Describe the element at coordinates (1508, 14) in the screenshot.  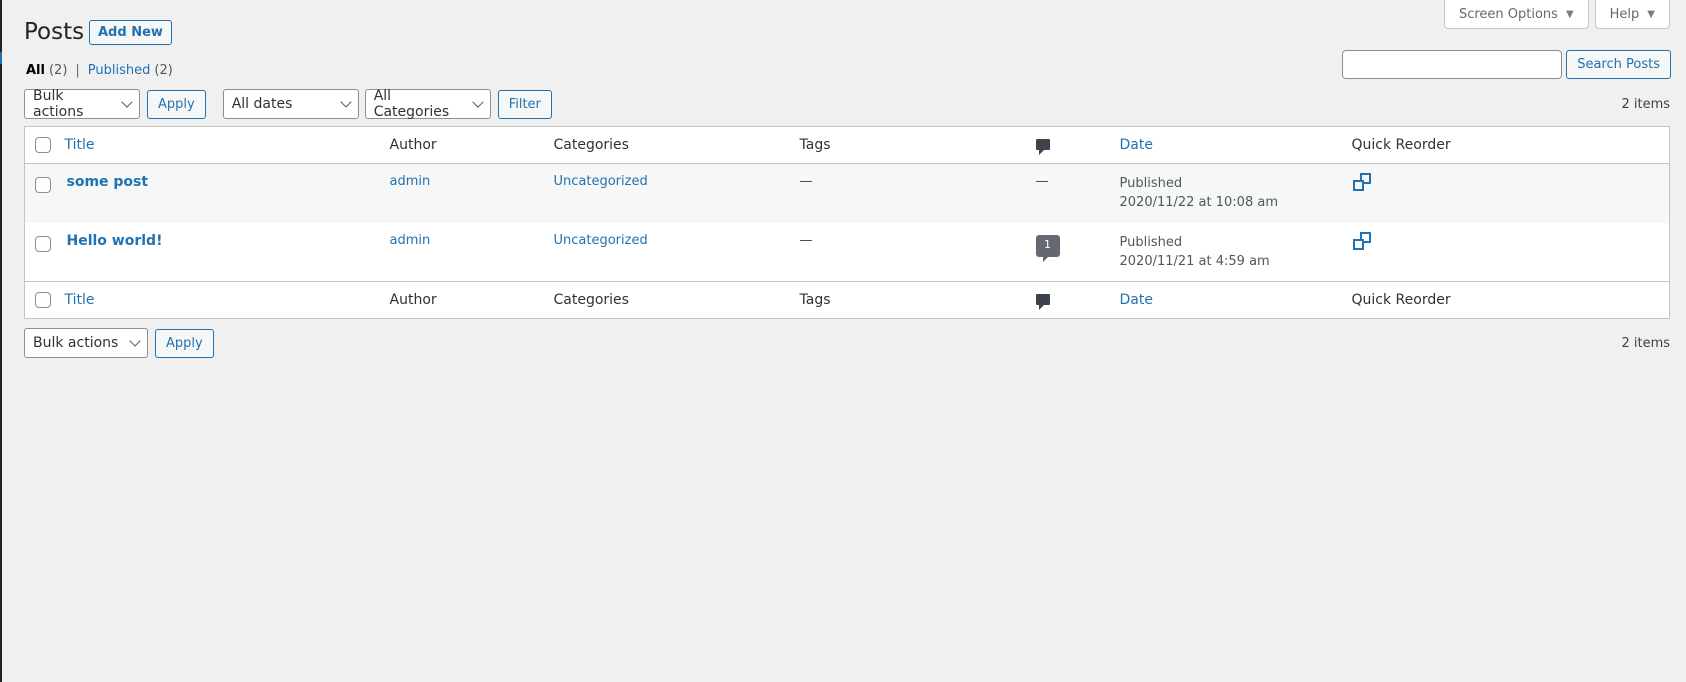
I see `screen-options-label: Screen Options` at that location.